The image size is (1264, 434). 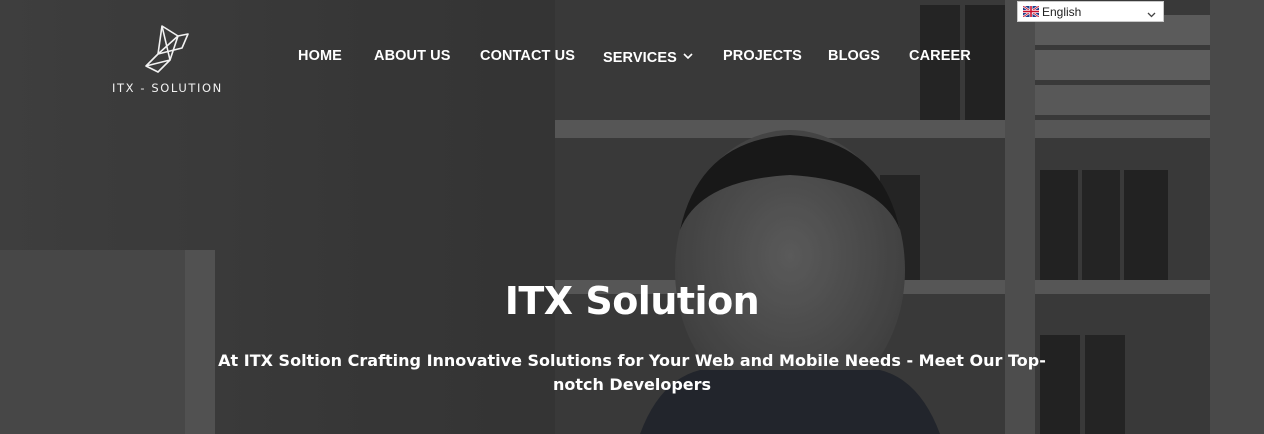 I want to click on language-selector: English, so click(x=1090, y=11).